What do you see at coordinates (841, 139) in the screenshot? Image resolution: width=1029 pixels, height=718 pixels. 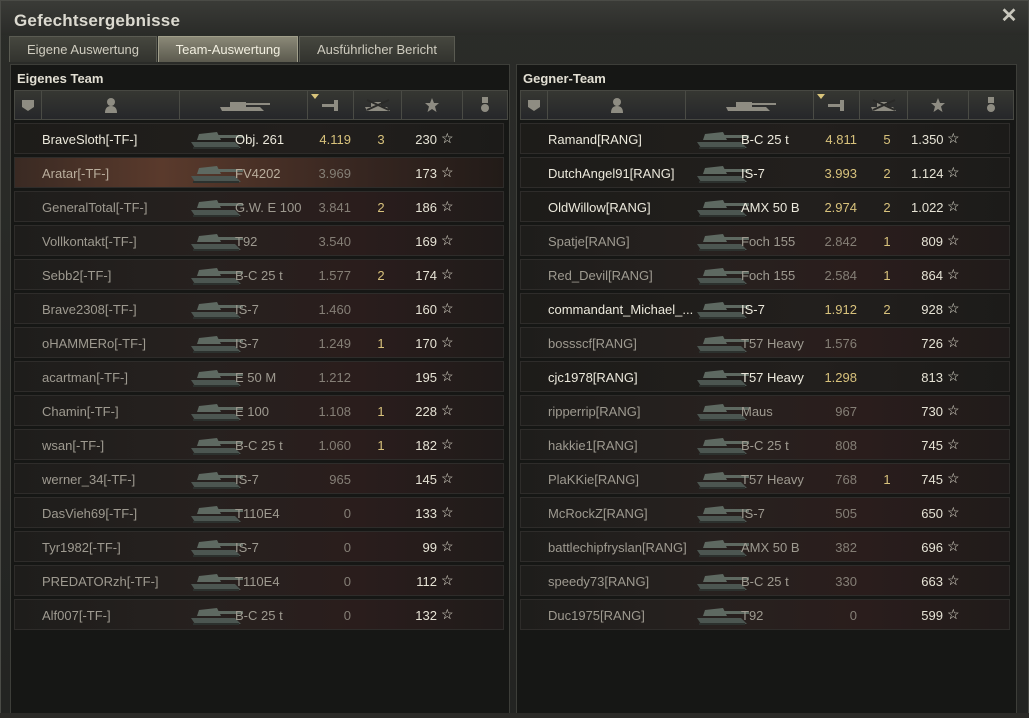 I see `damage-value: 4.811` at bounding box center [841, 139].